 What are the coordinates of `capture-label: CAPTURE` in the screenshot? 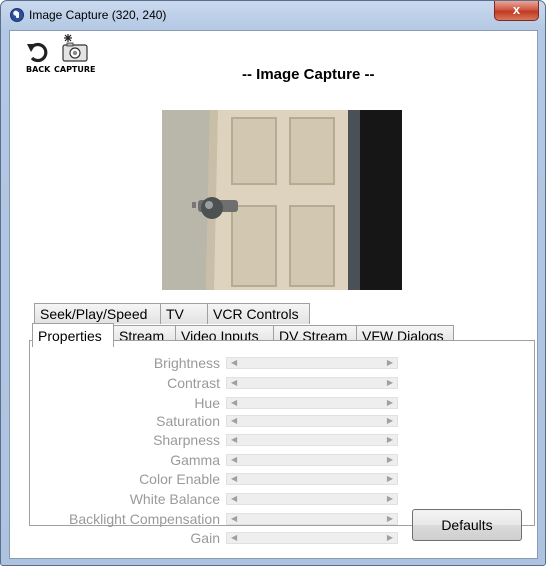 It's located at (75, 69).